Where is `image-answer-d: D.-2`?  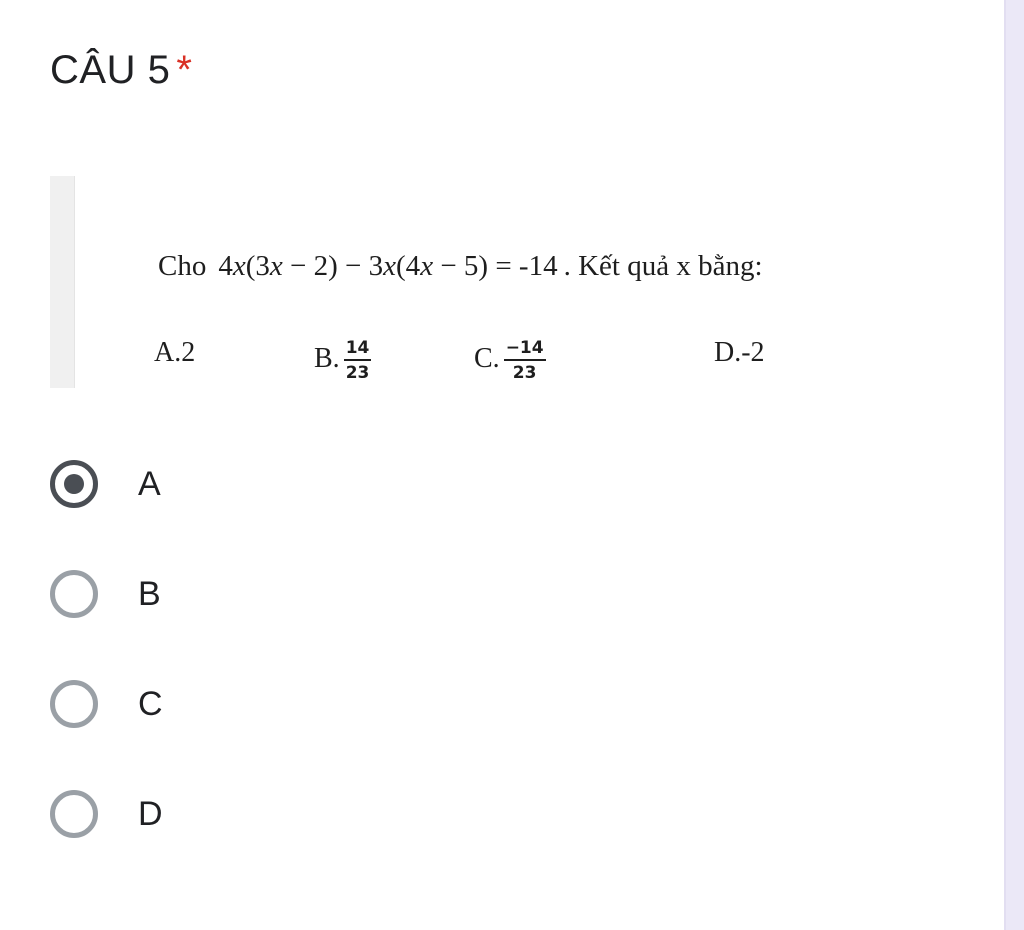
image-answer-d: D.-2 is located at coordinates (739, 353).